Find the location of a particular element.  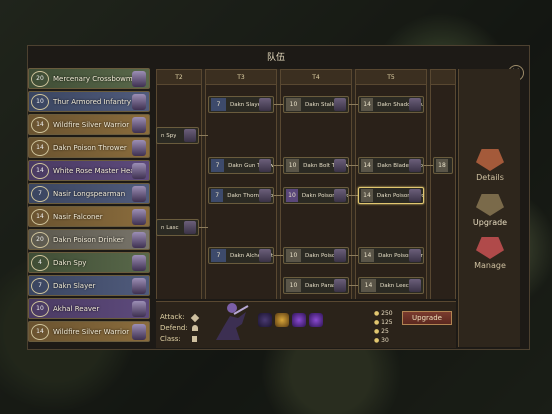

unit-name: Dakn Slayer is located at coordinates (74, 285).